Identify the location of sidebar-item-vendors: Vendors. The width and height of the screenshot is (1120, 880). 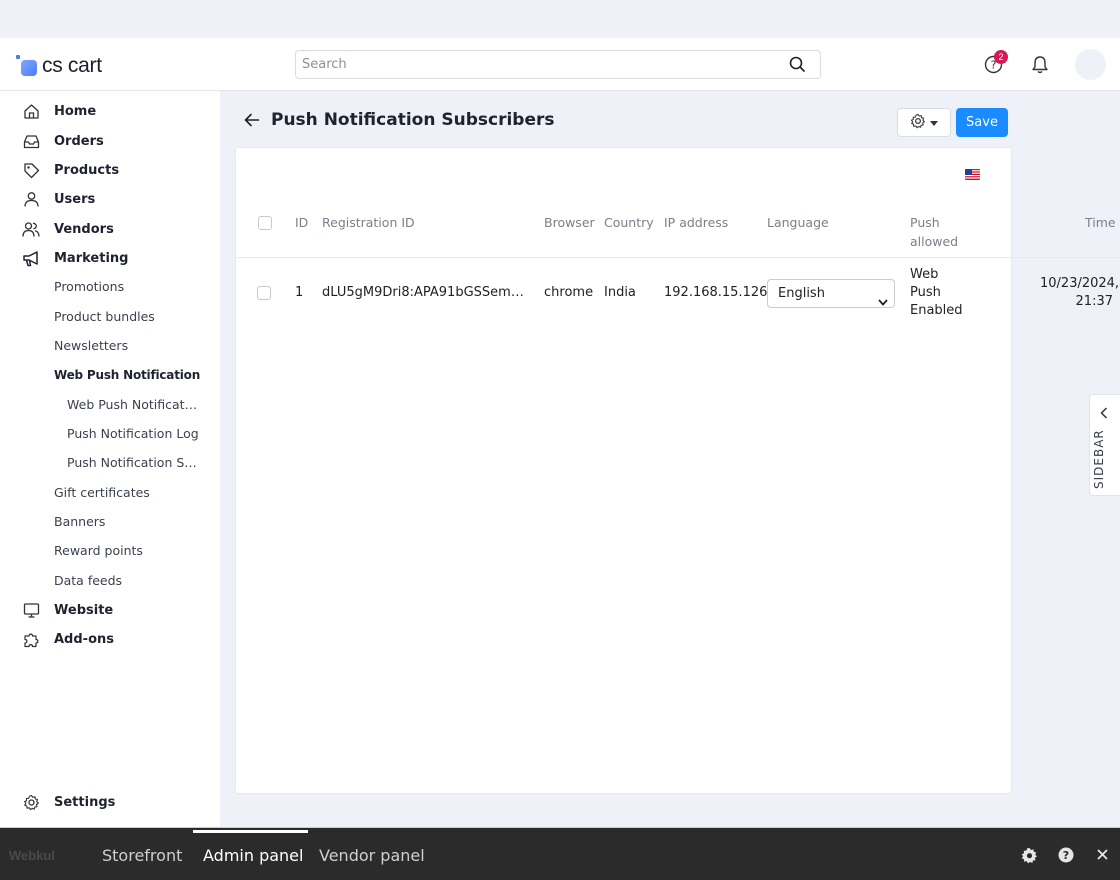
(68, 229).